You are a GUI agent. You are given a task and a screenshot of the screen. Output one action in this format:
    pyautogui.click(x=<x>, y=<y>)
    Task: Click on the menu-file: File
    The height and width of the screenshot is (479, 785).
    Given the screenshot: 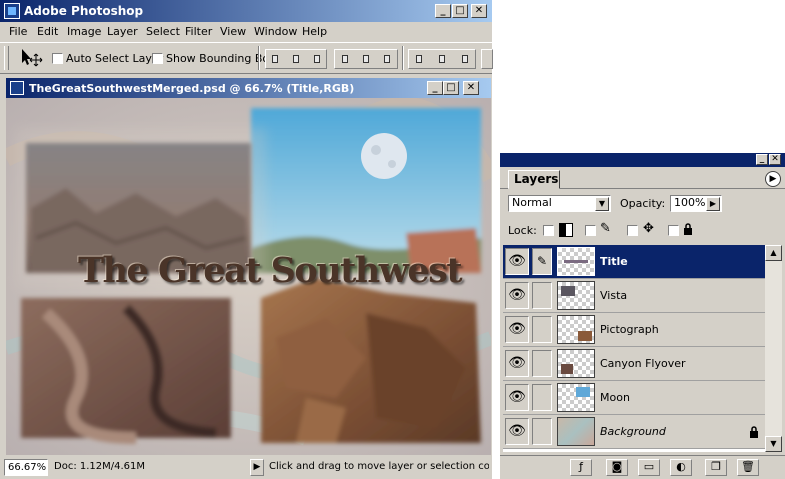 What is the action you would take?
    pyautogui.click(x=18, y=31)
    